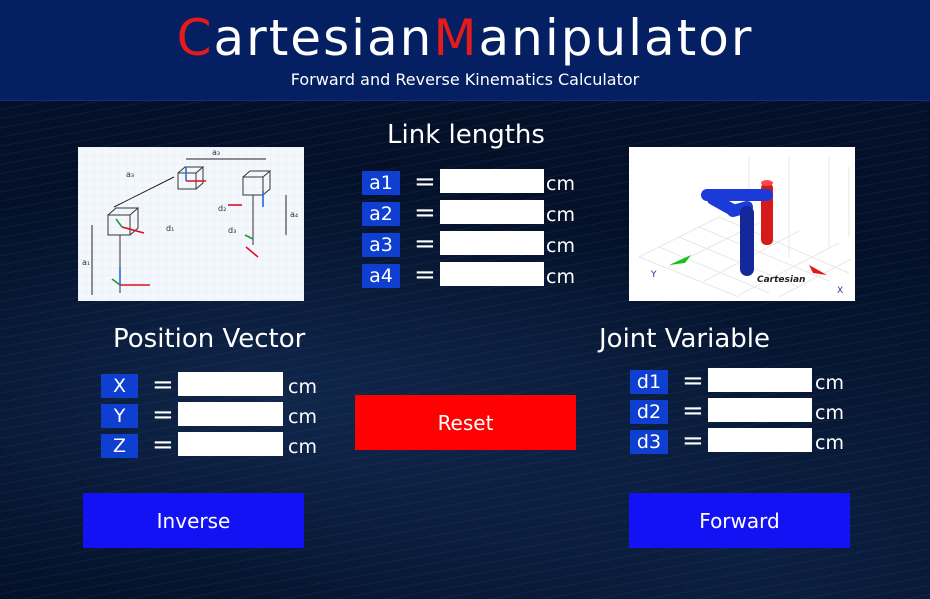 This screenshot has width=930, height=599. What do you see at coordinates (840, 291) in the screenshot?
I see `robot-axis-x: X` at bounding box center [840, 291].